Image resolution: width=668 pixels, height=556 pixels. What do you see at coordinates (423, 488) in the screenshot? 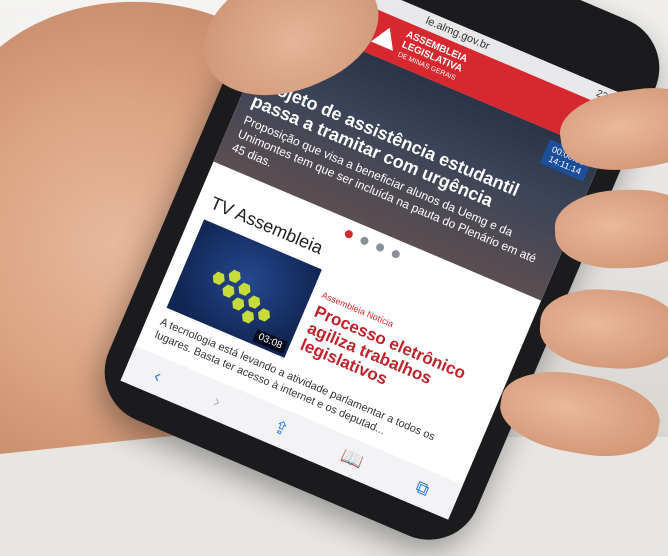
I see `tabs-icon: ⧉` at bounding box center [423, 488].